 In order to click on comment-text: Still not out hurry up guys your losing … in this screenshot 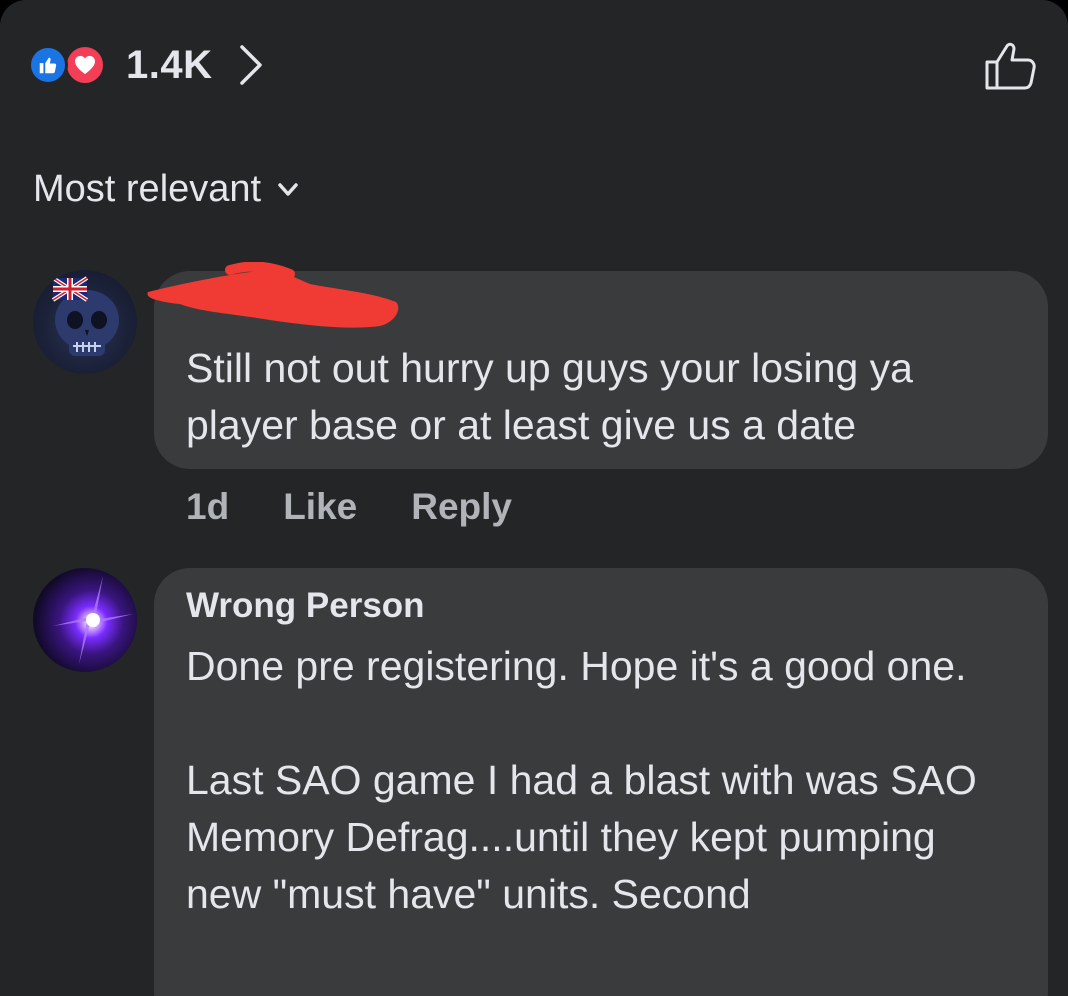, I will do `click(549, 396)`.